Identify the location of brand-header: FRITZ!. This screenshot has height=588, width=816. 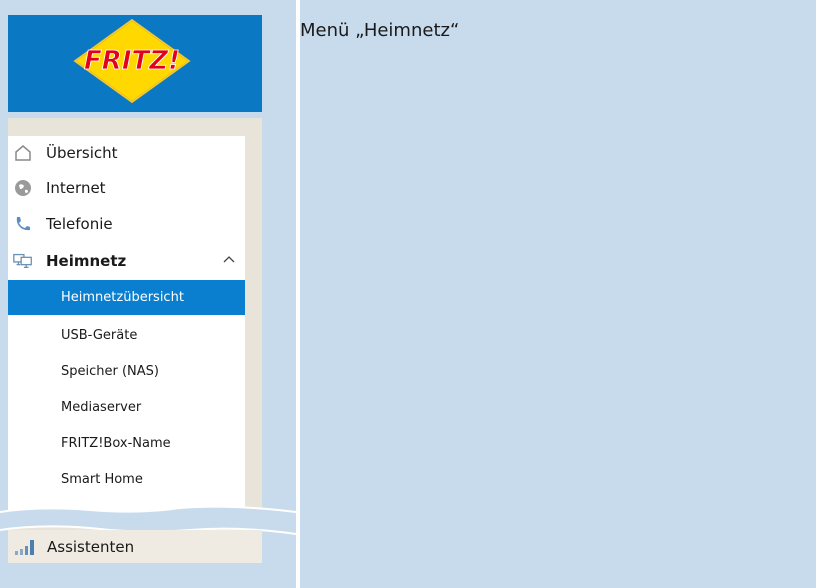
(135, 63).